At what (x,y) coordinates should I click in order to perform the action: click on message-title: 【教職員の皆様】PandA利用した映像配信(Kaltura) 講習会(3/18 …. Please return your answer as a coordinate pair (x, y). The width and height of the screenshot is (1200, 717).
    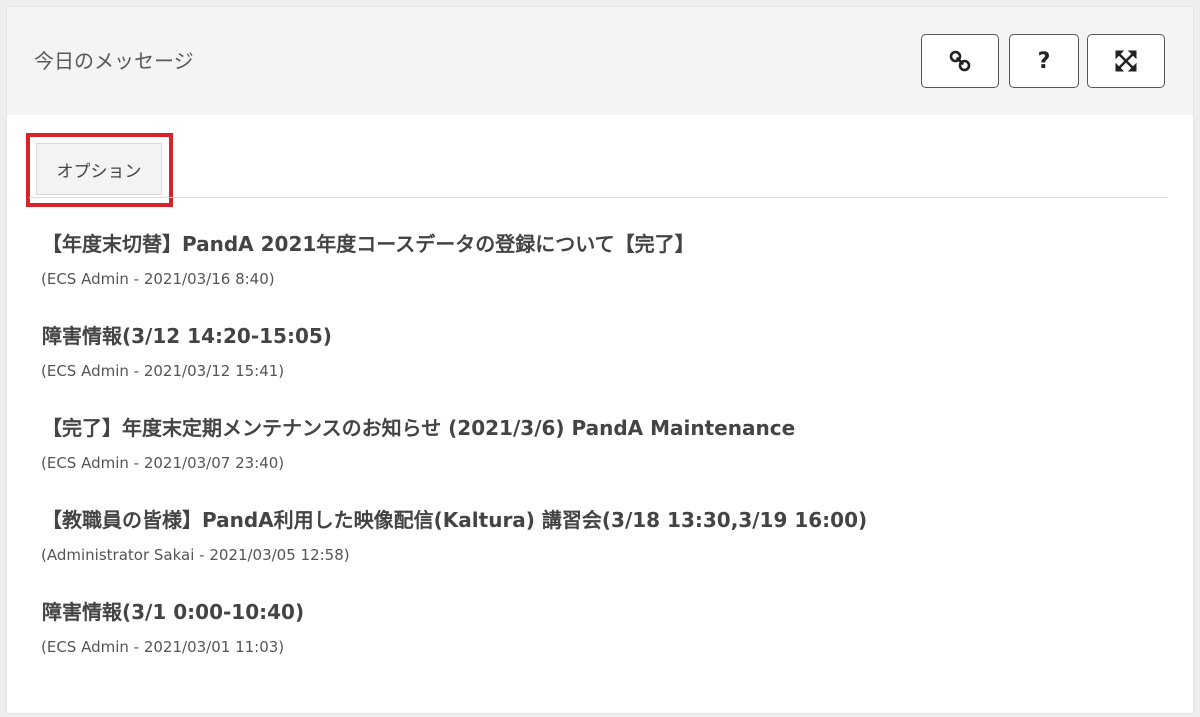
    Looking at the image, I should click on (454, 520).